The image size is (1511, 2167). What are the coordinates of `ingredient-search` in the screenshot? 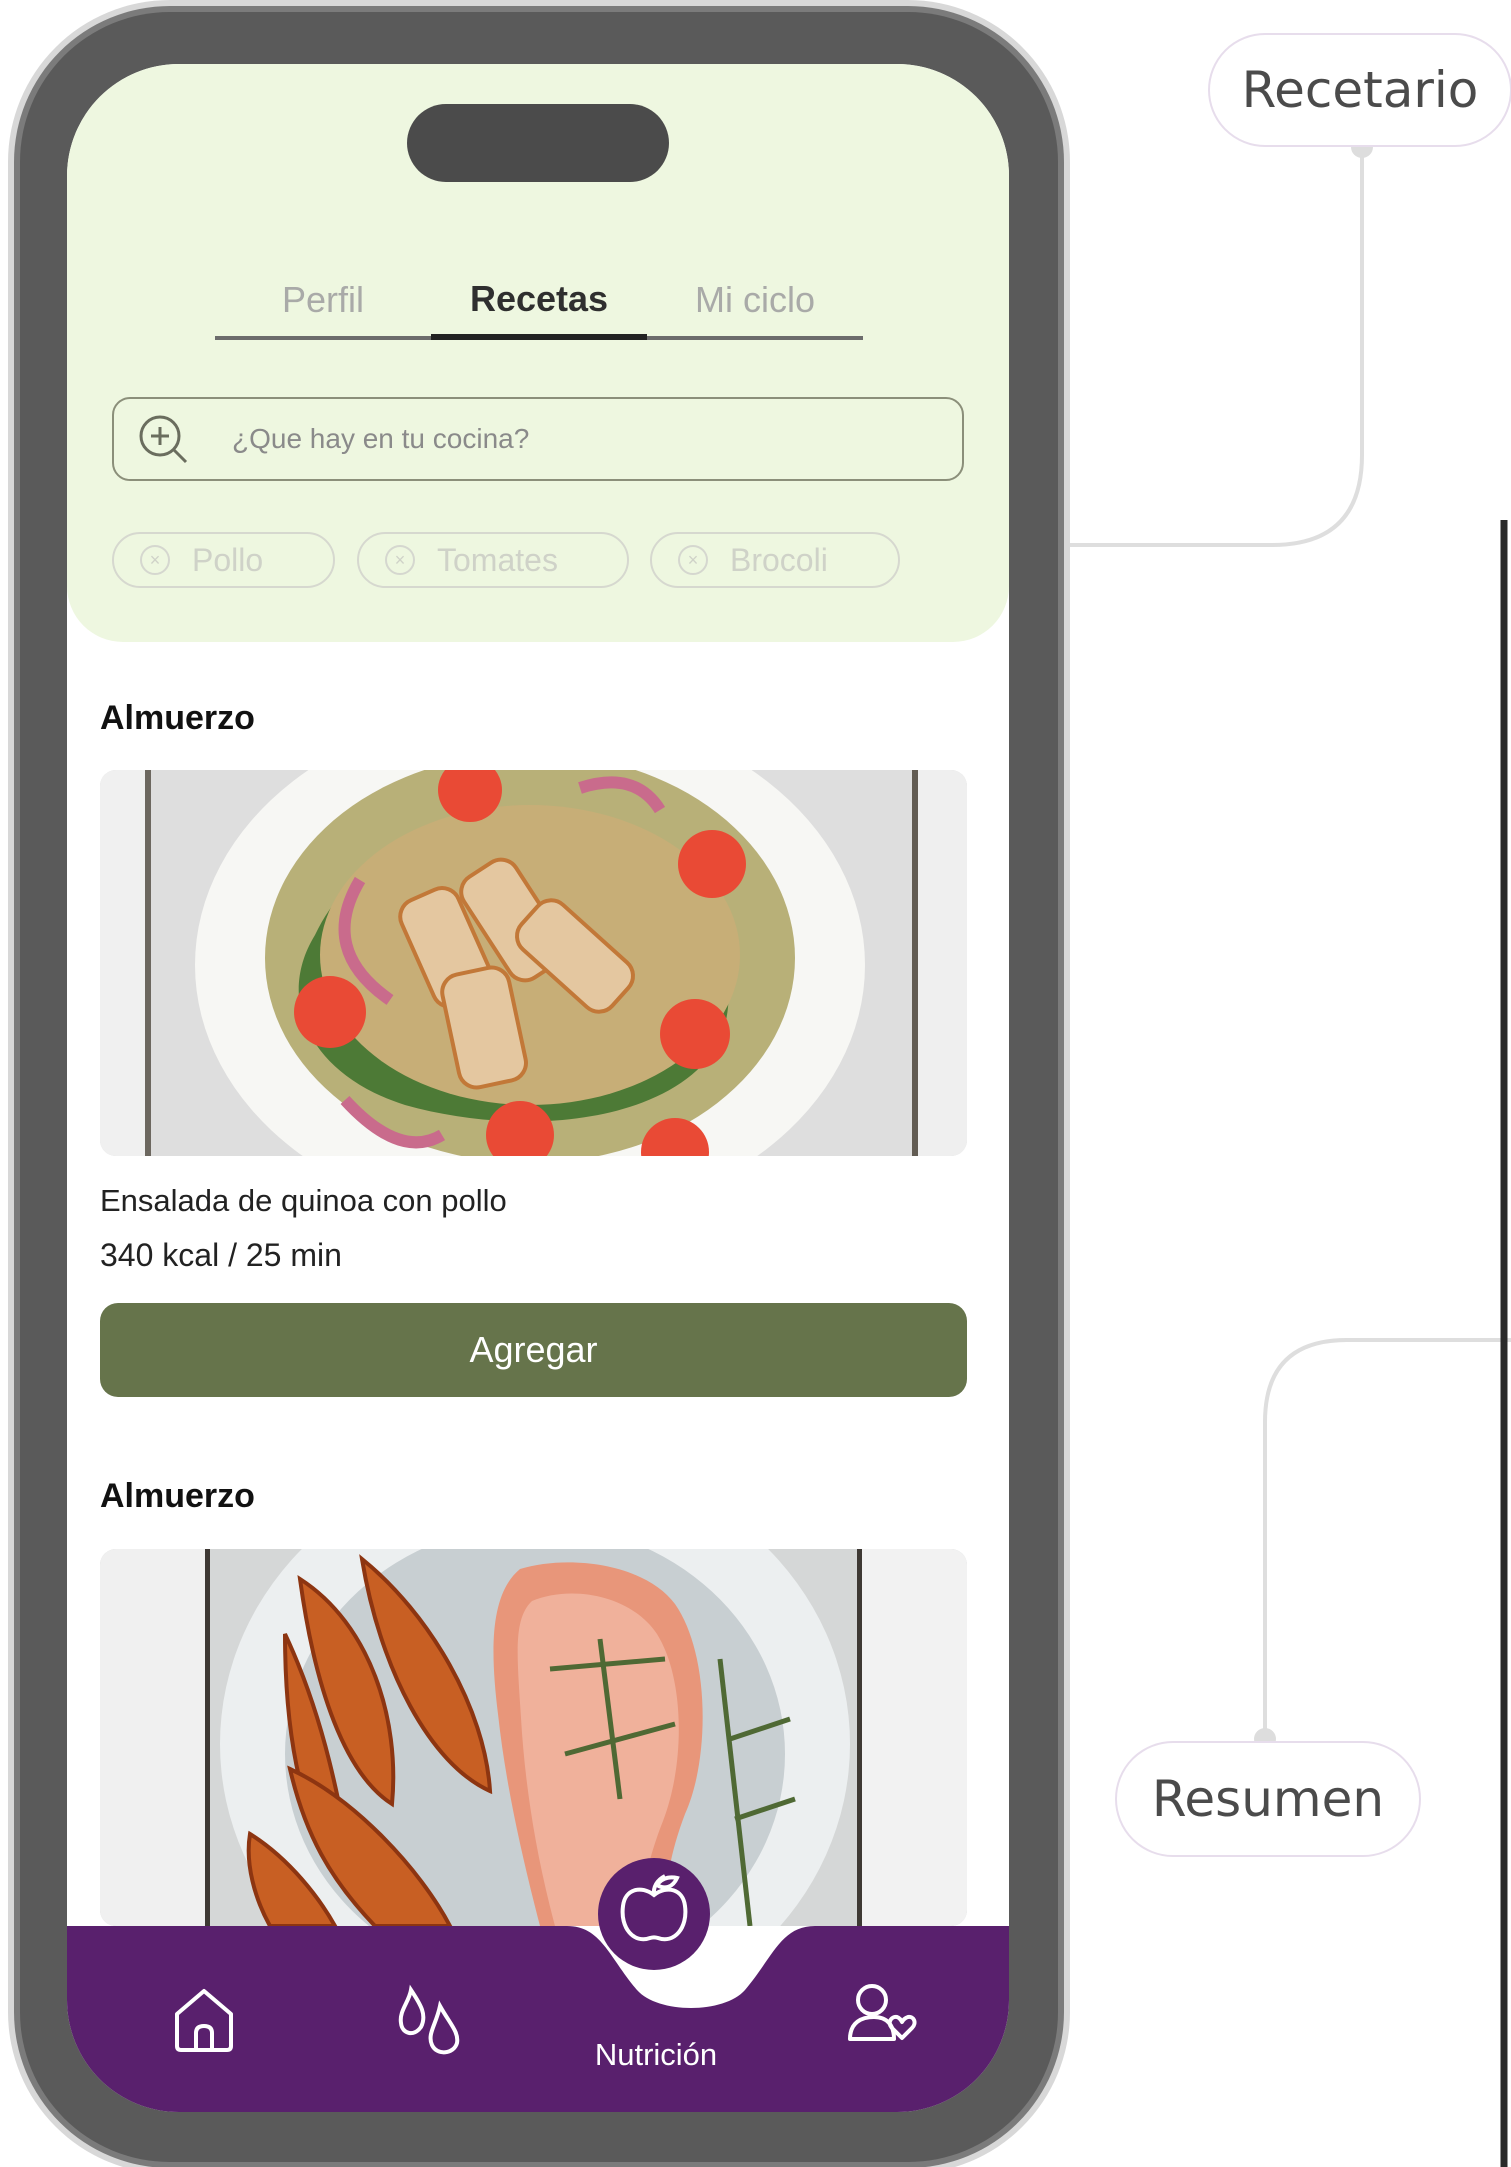 It's located at (538, 439).